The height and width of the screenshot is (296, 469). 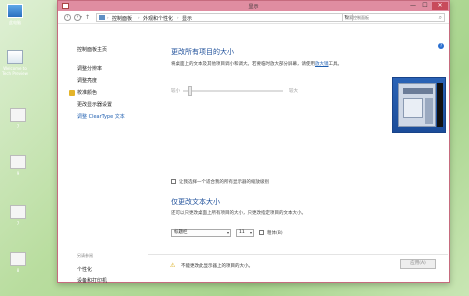 I want to click on breadcrumb-item: 显示, so click(x=187, y=18).